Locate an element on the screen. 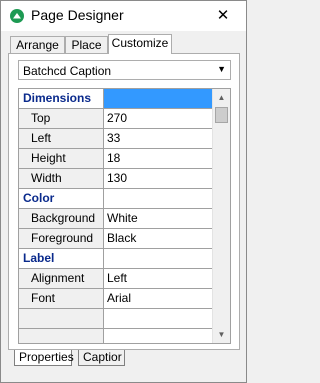 Image resolution: width=320 pixels, height=383 pixels. section-dimensions: Dimensions is located at coordinates (115, 99).